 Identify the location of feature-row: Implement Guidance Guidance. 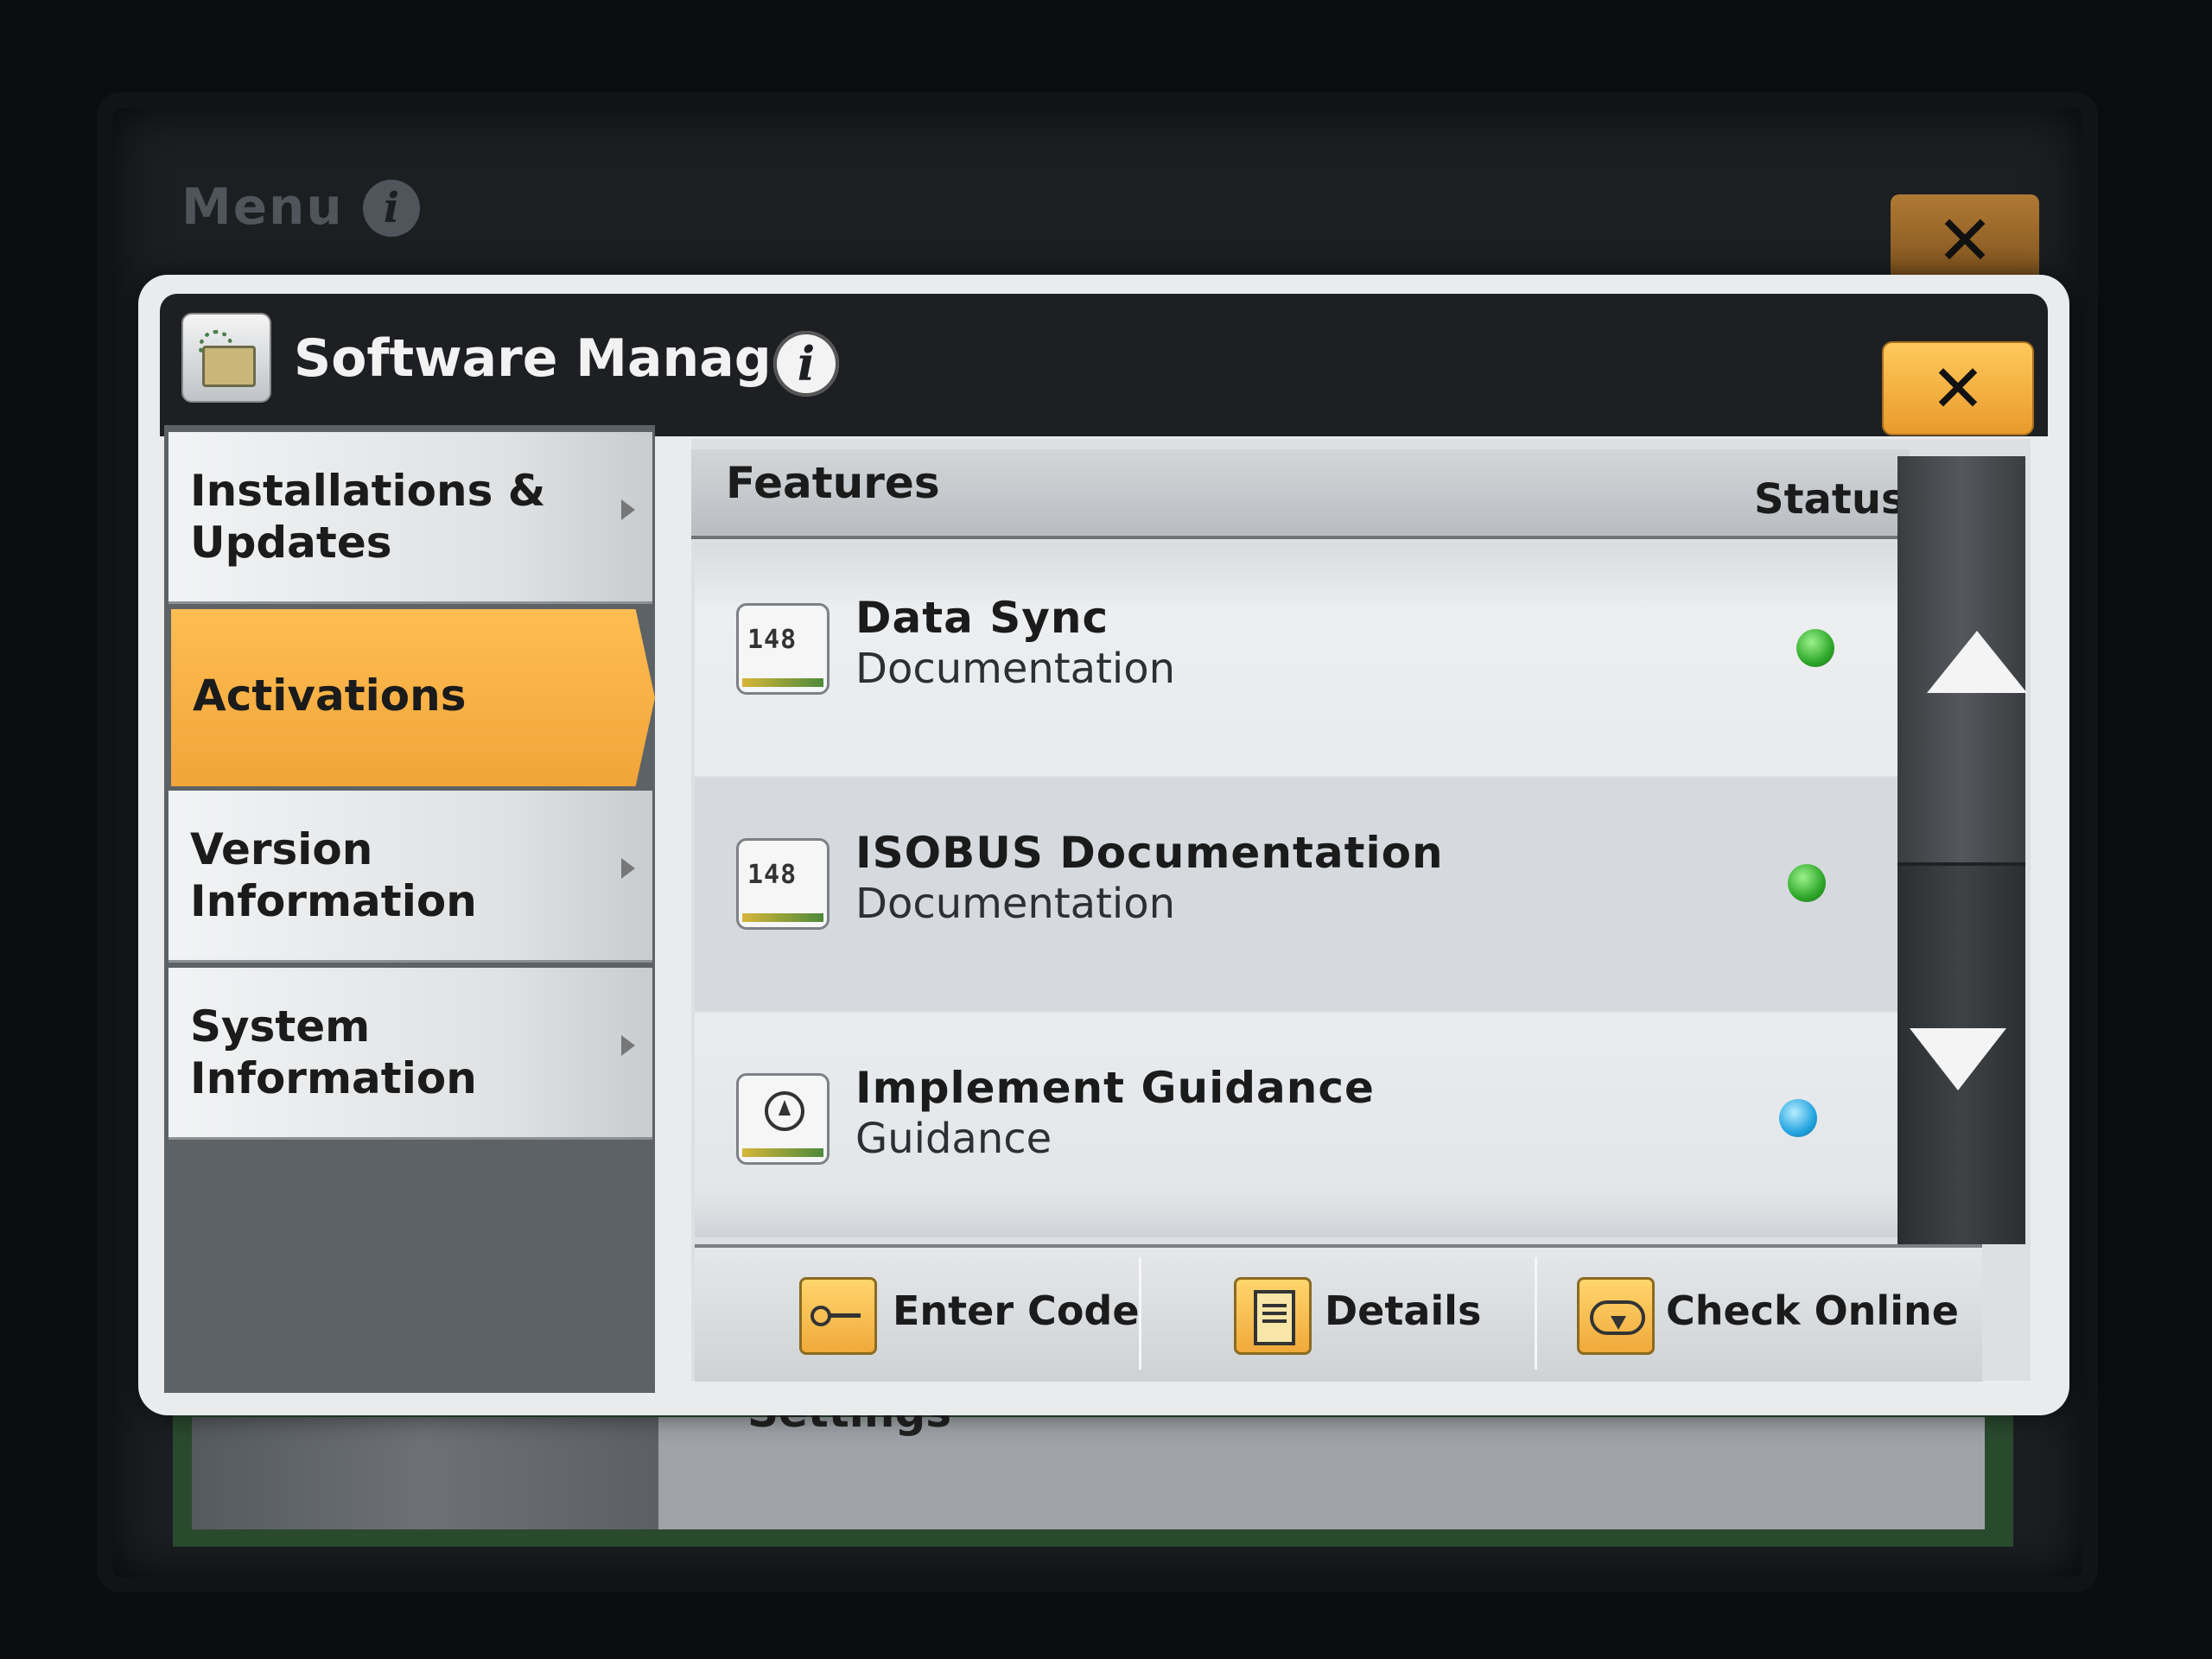
(1299, 1125).